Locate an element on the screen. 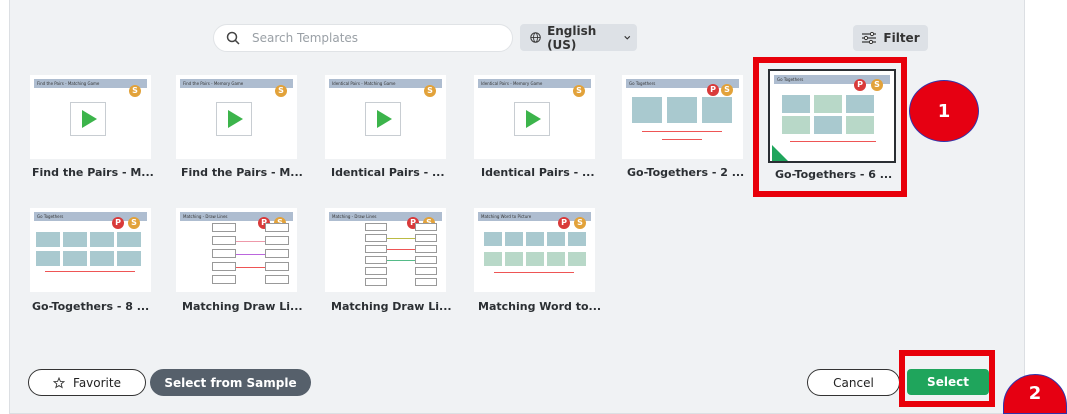 Image resolution: width=1067 pixels, height=414 pixels. template-card: Identical Pairs - Memory Game S is located at coordinates (534, 117).